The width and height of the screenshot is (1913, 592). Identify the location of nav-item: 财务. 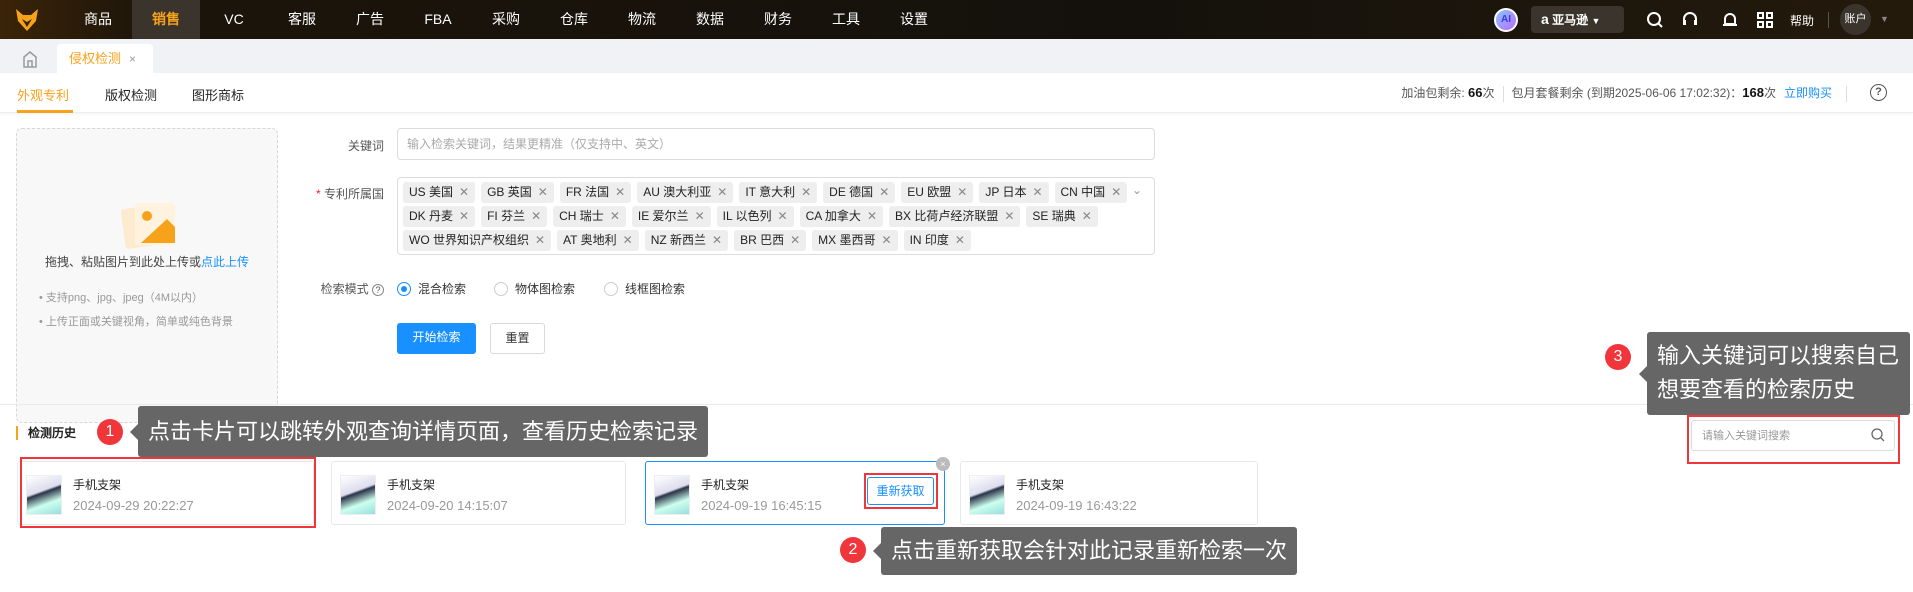
(778, 19).